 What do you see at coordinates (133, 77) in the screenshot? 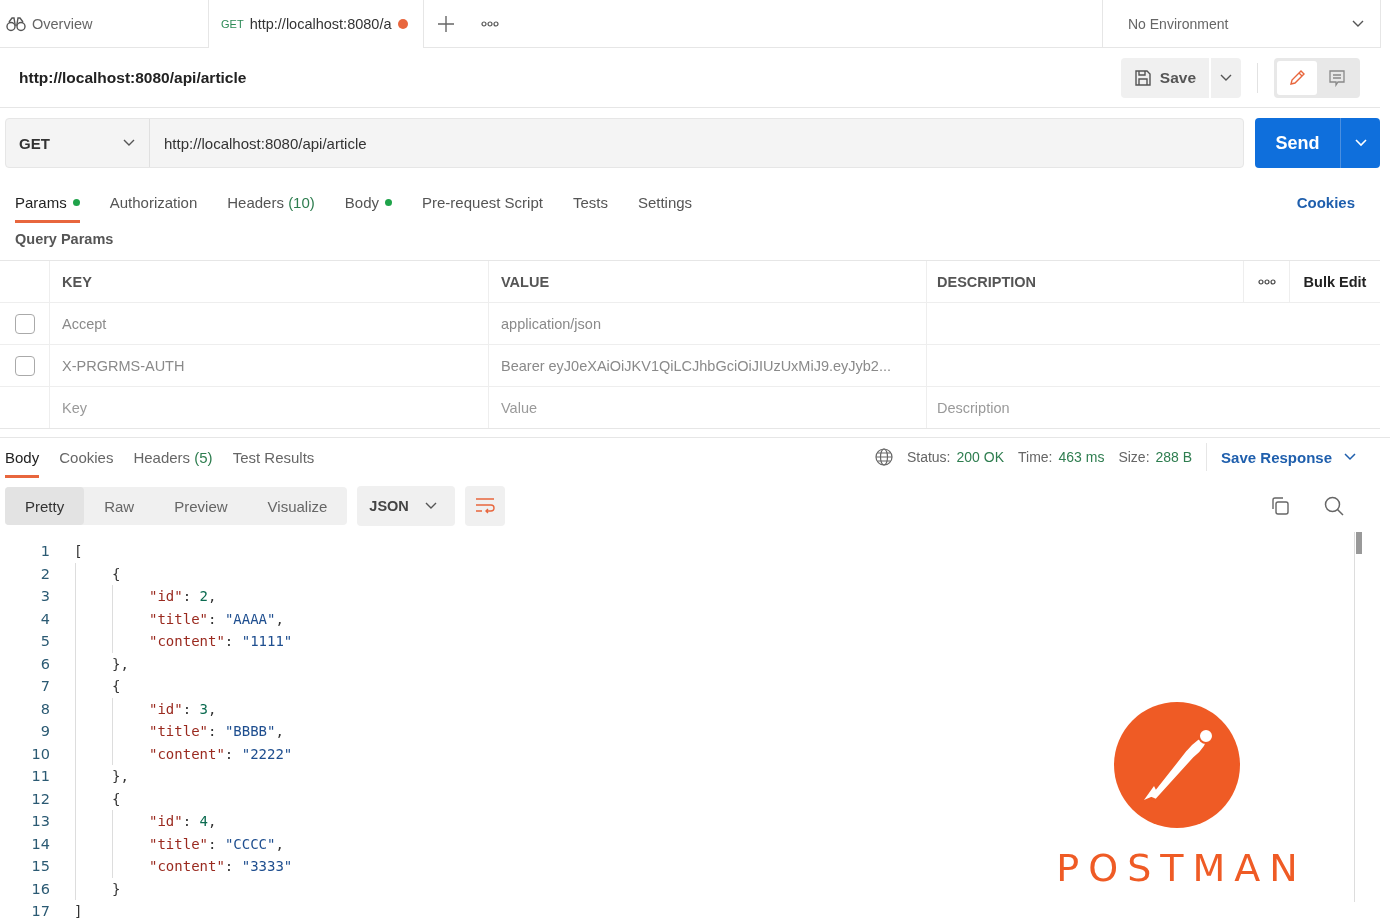
I see `request-title: http://localhost:8080/api/article` at bounding box center [133, 77].